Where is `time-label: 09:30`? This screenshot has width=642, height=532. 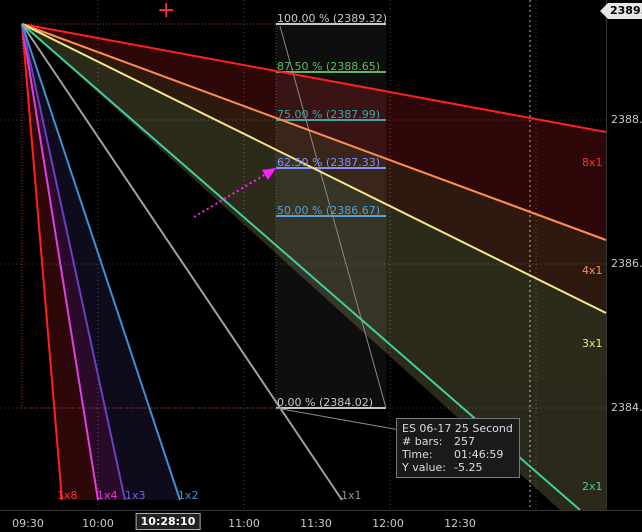 time-label: 09:30 is located at coordinates (28, 523).